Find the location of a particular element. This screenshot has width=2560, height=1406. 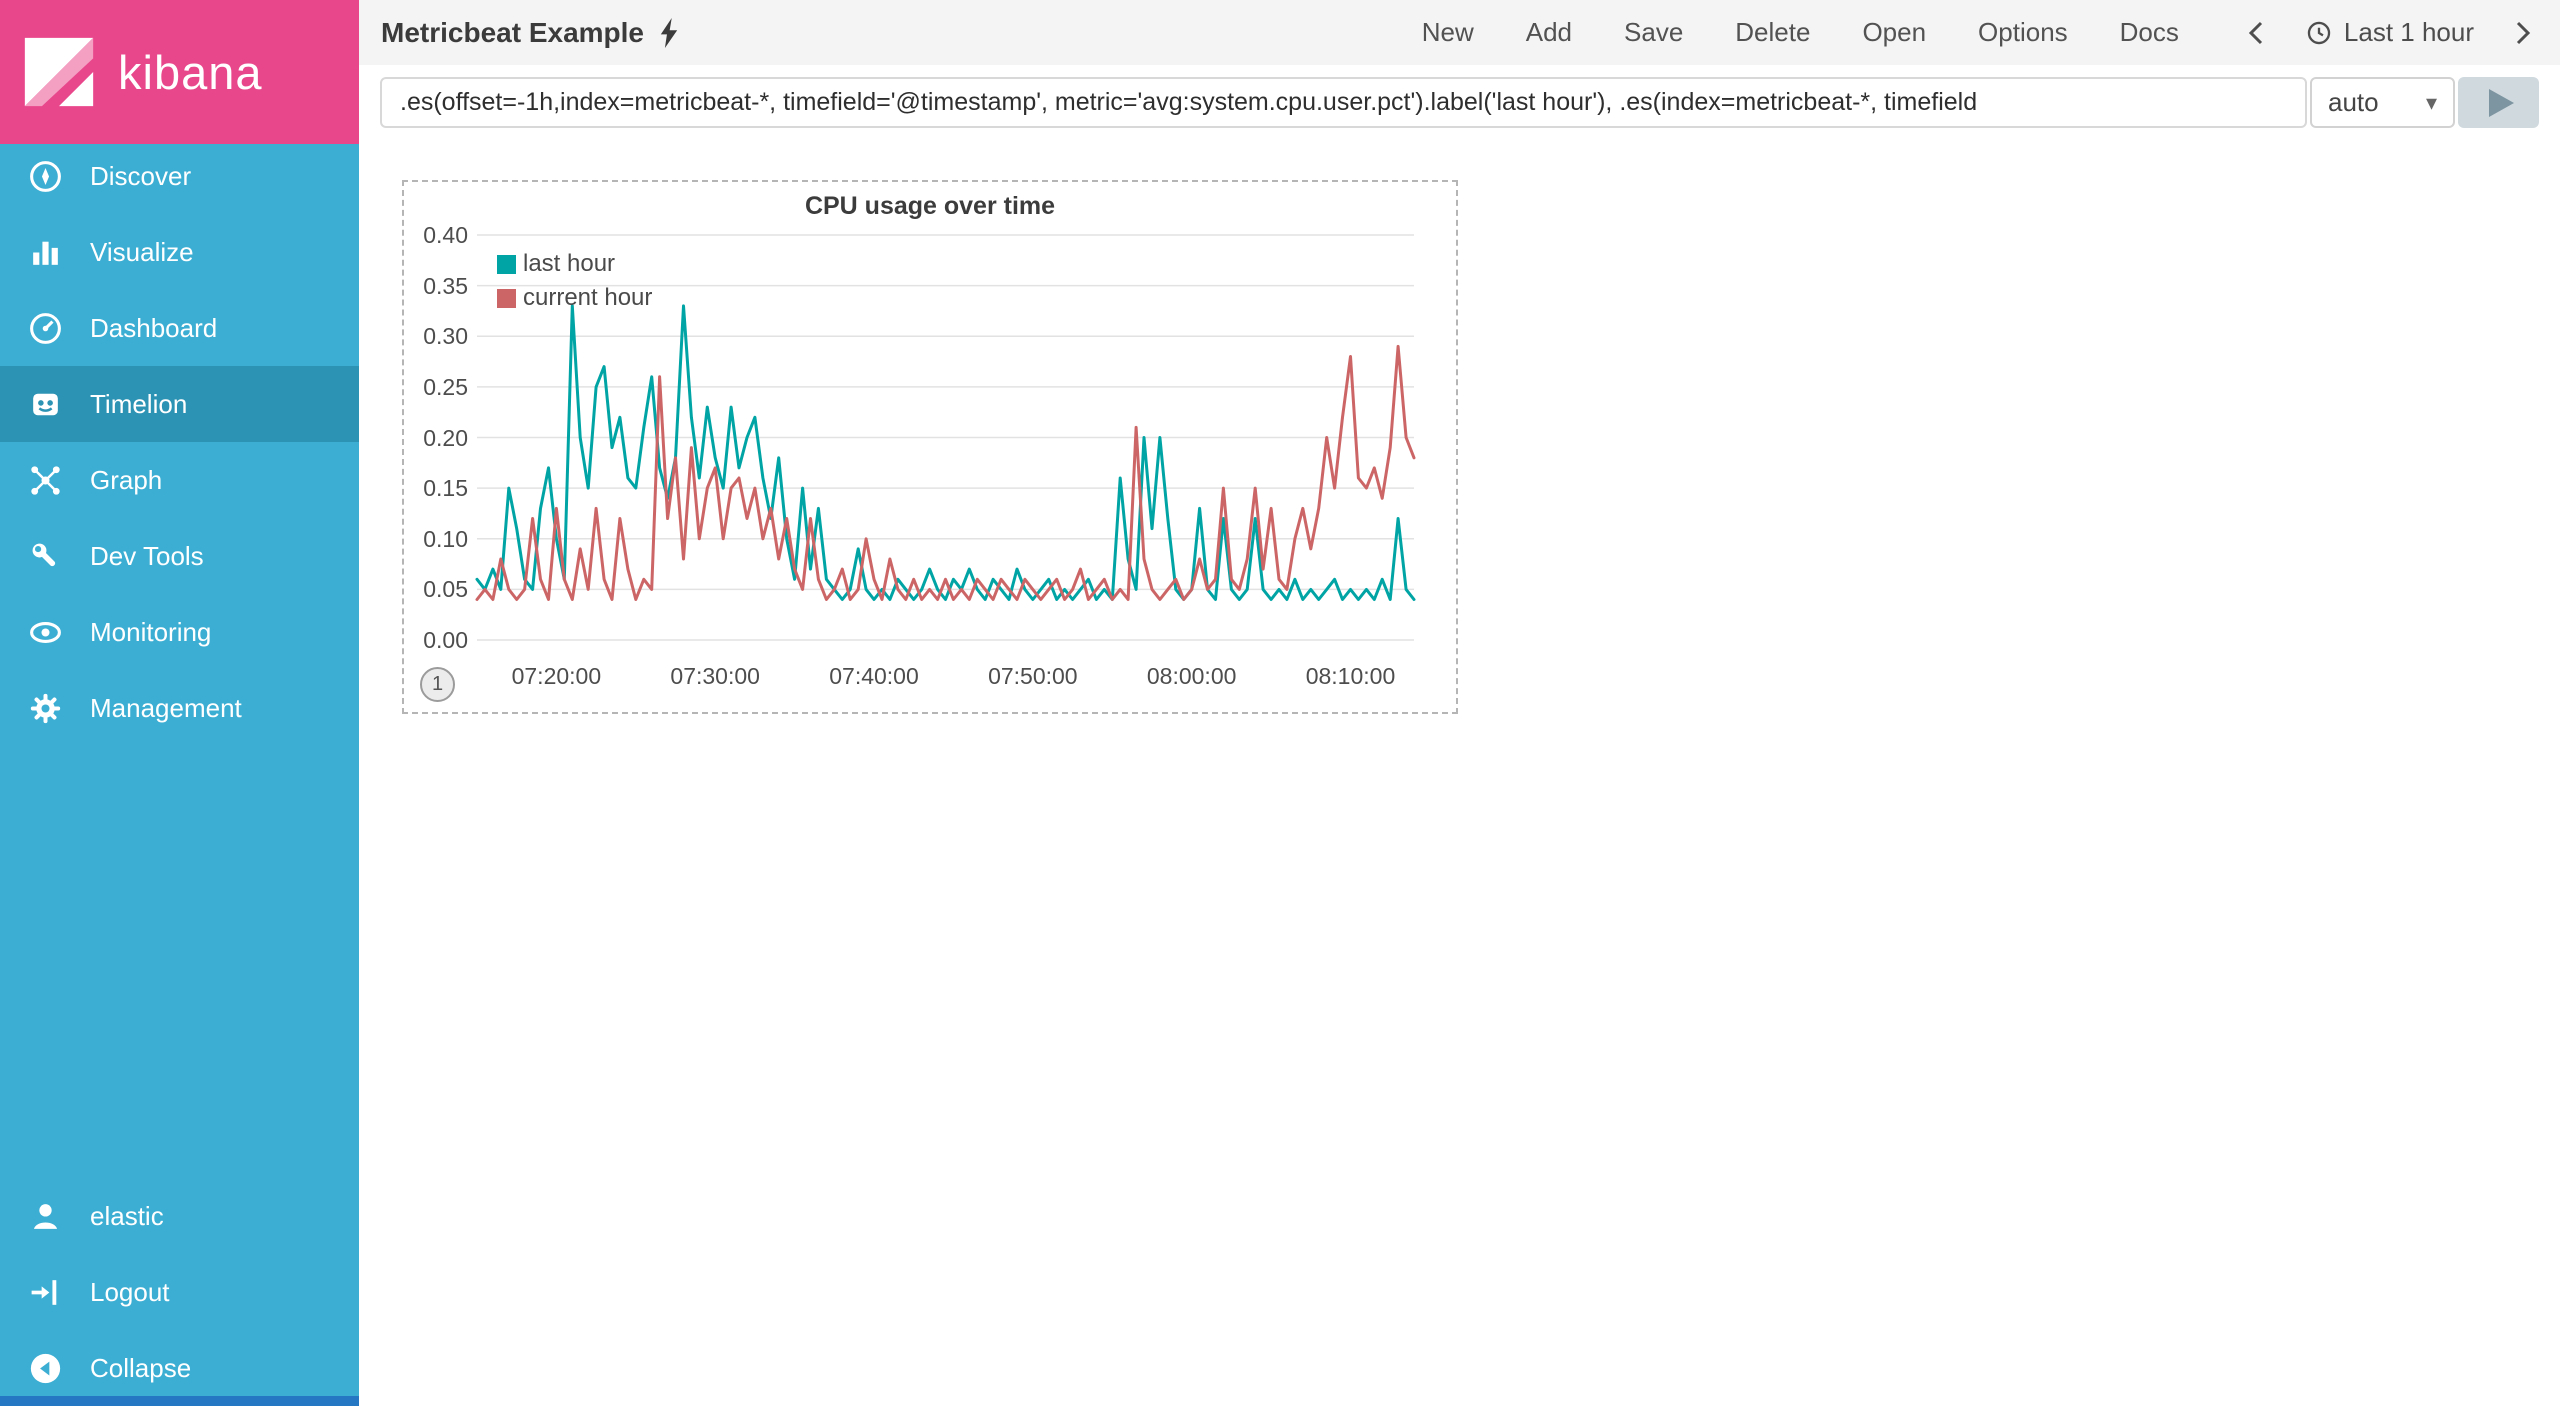

sidebar-item-dev-tools: Dev Tools is located at coordinates (179, 556).